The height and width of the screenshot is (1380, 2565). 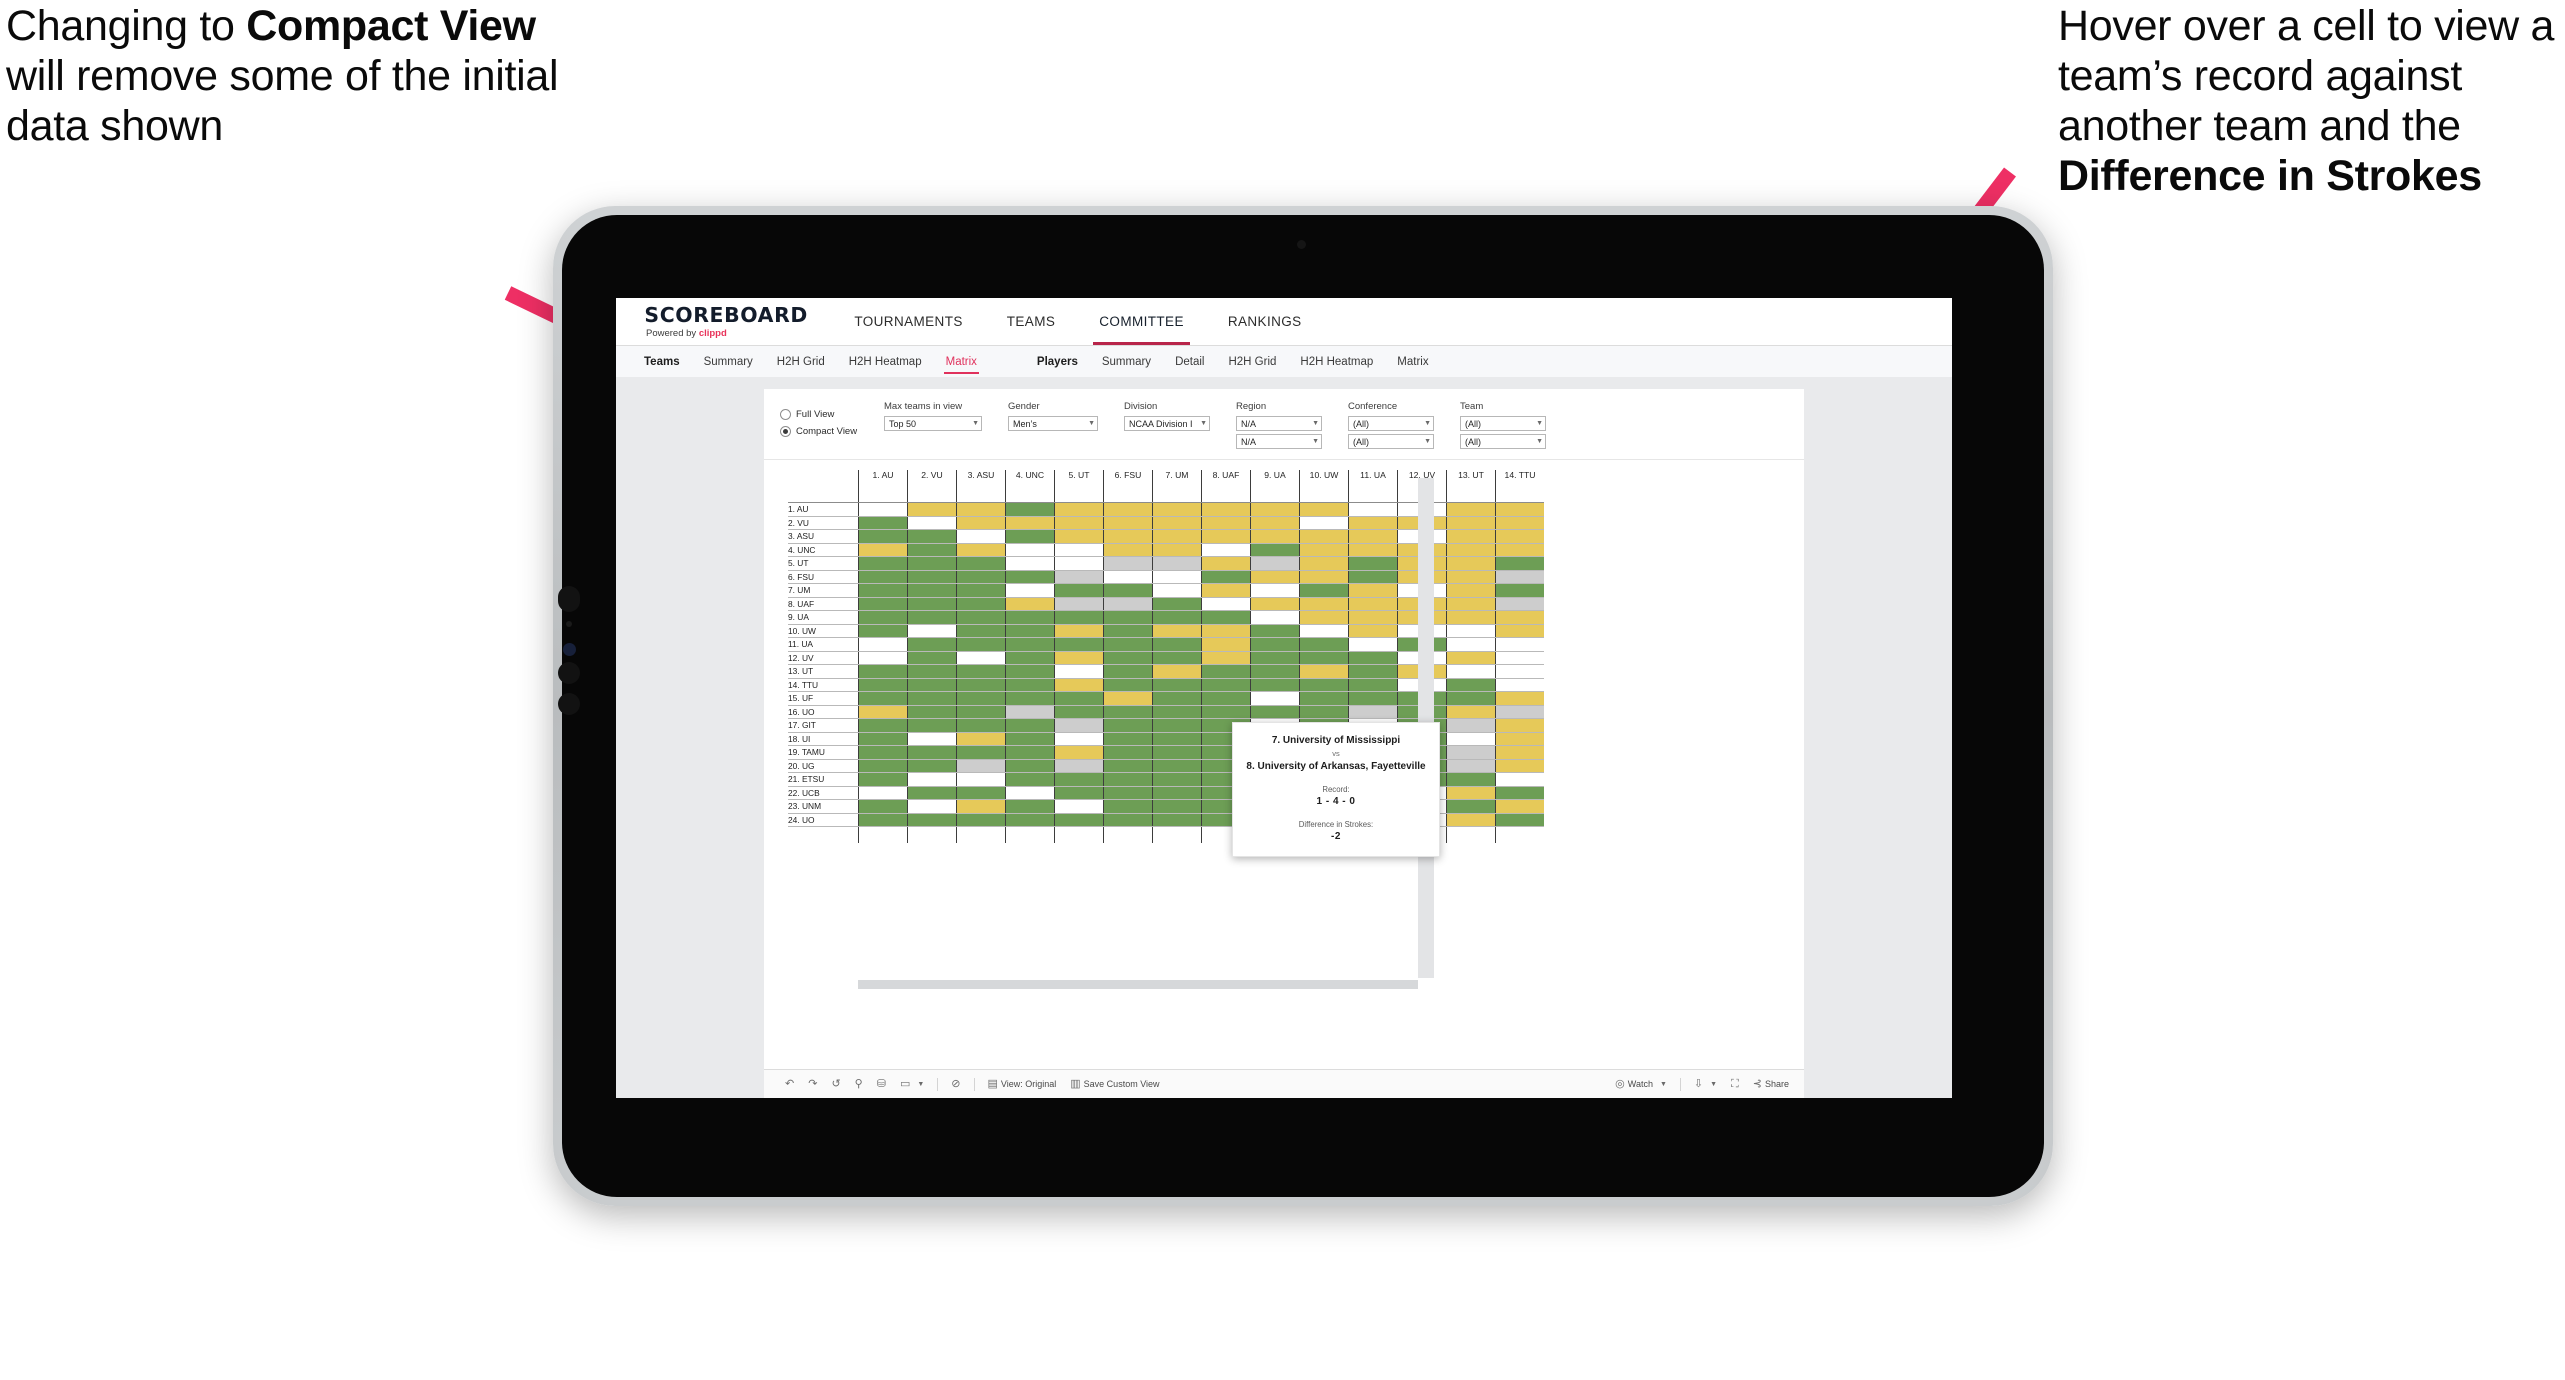 I want to click on matrix-row-header: 6. FSU, so click(x=823, y=577).